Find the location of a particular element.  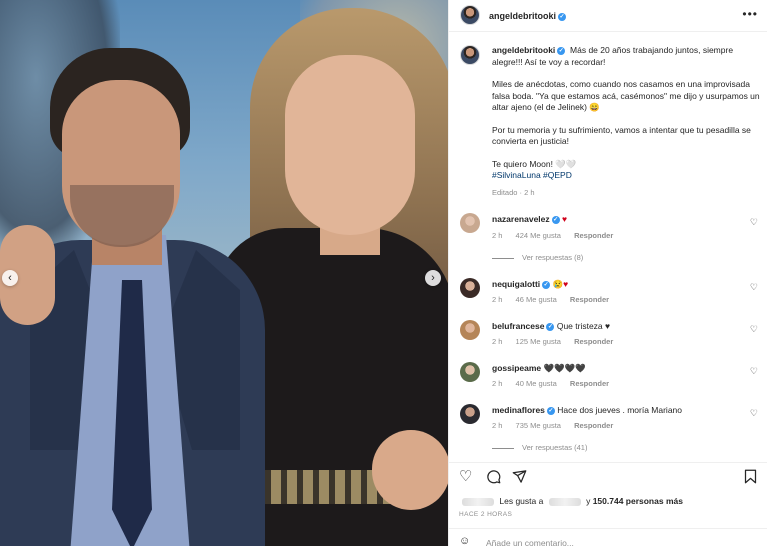

caption-text: Te quiero Moon! 🤍🤍 is located at coordinates (534, 163).